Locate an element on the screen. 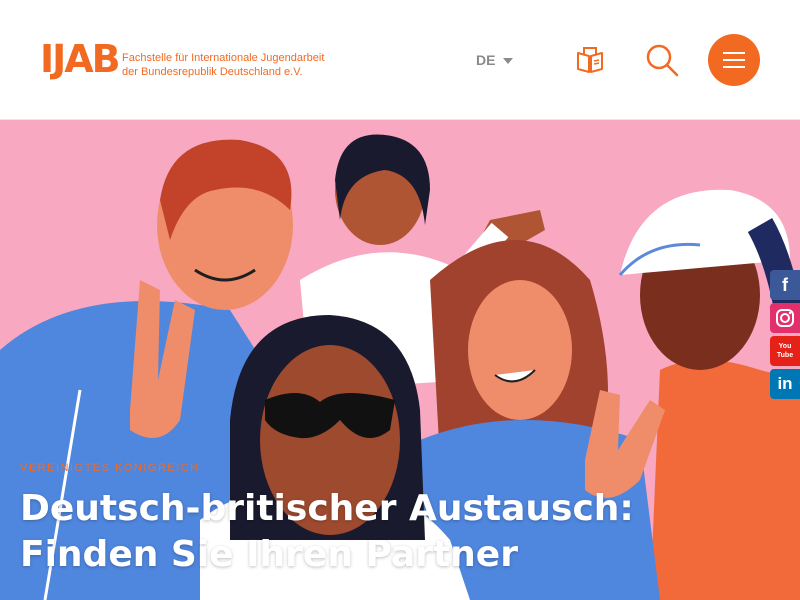  youtube-link: You Tube is located at coordinates (785, 351).